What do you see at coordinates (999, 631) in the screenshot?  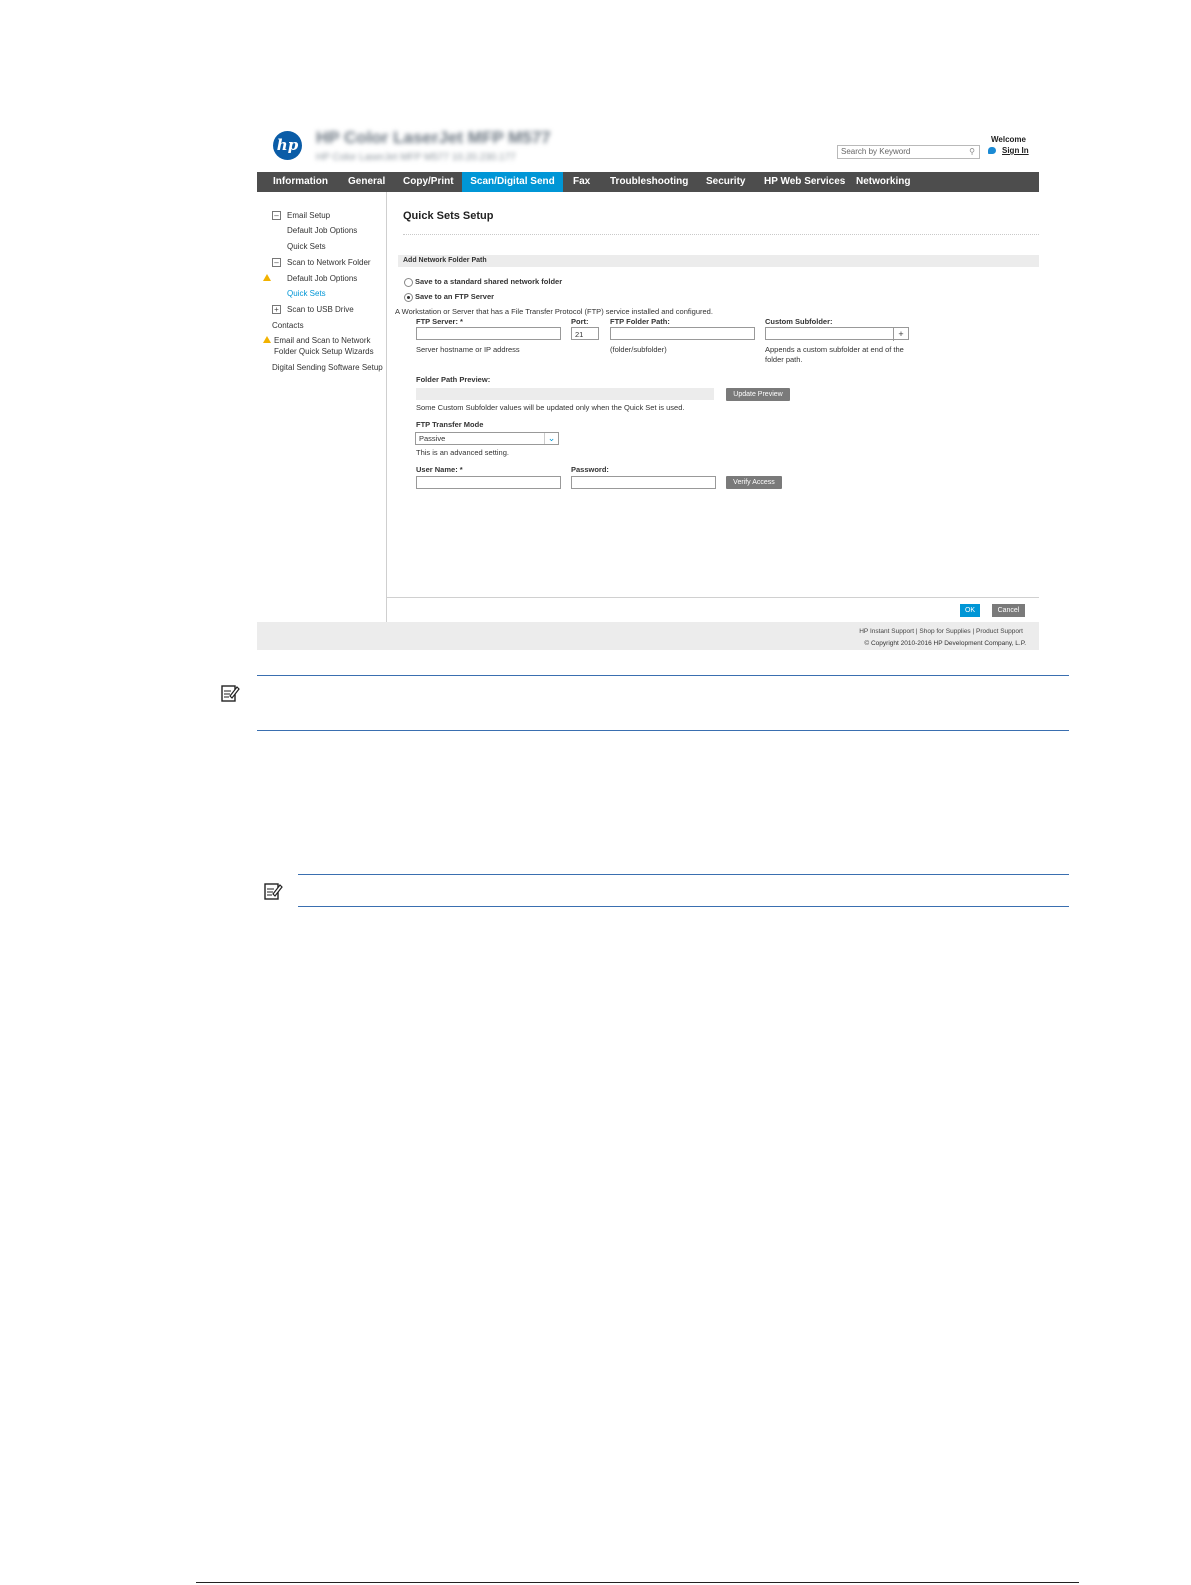 I see `product-support-link: Product Support` at bounding box center [999, 631].